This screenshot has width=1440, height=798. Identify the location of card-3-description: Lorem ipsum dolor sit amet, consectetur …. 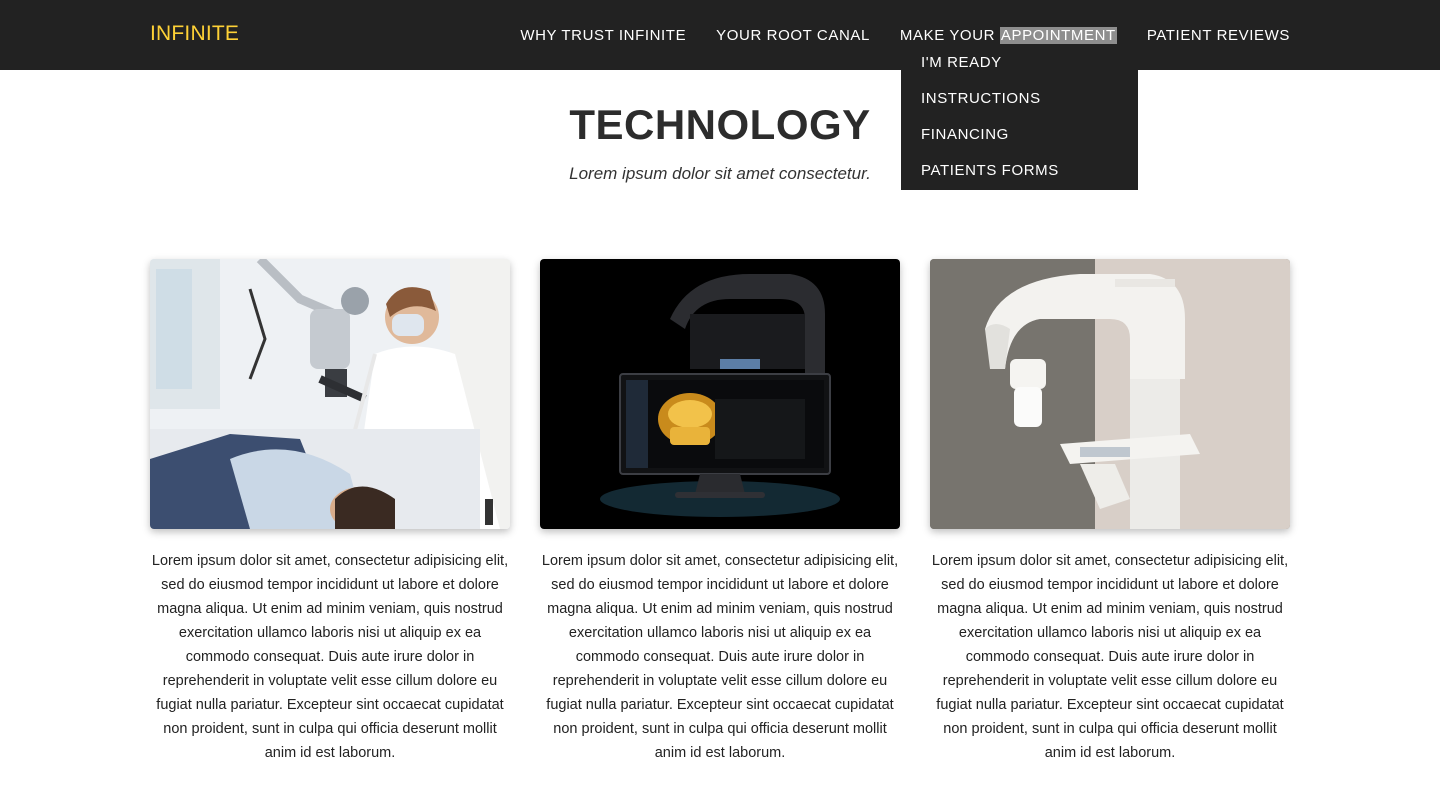
(1110, 657).